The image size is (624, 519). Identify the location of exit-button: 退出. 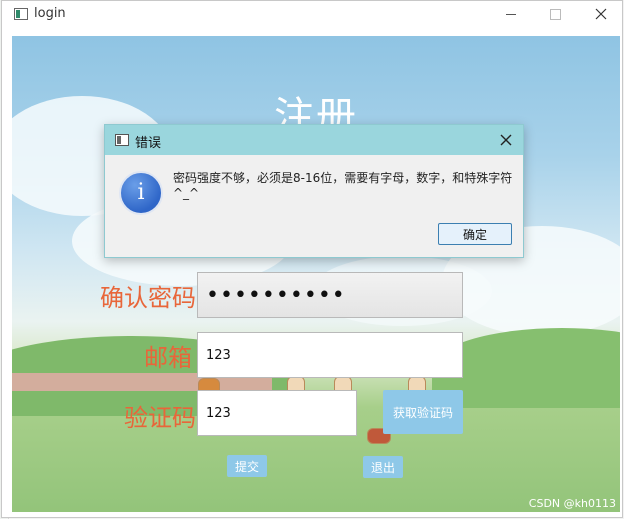
(383, 467).